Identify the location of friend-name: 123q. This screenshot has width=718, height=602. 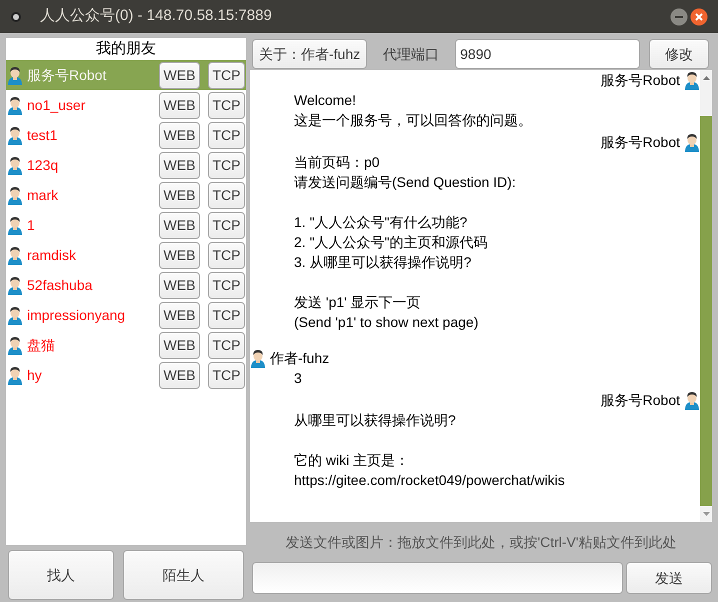
(43, 165).